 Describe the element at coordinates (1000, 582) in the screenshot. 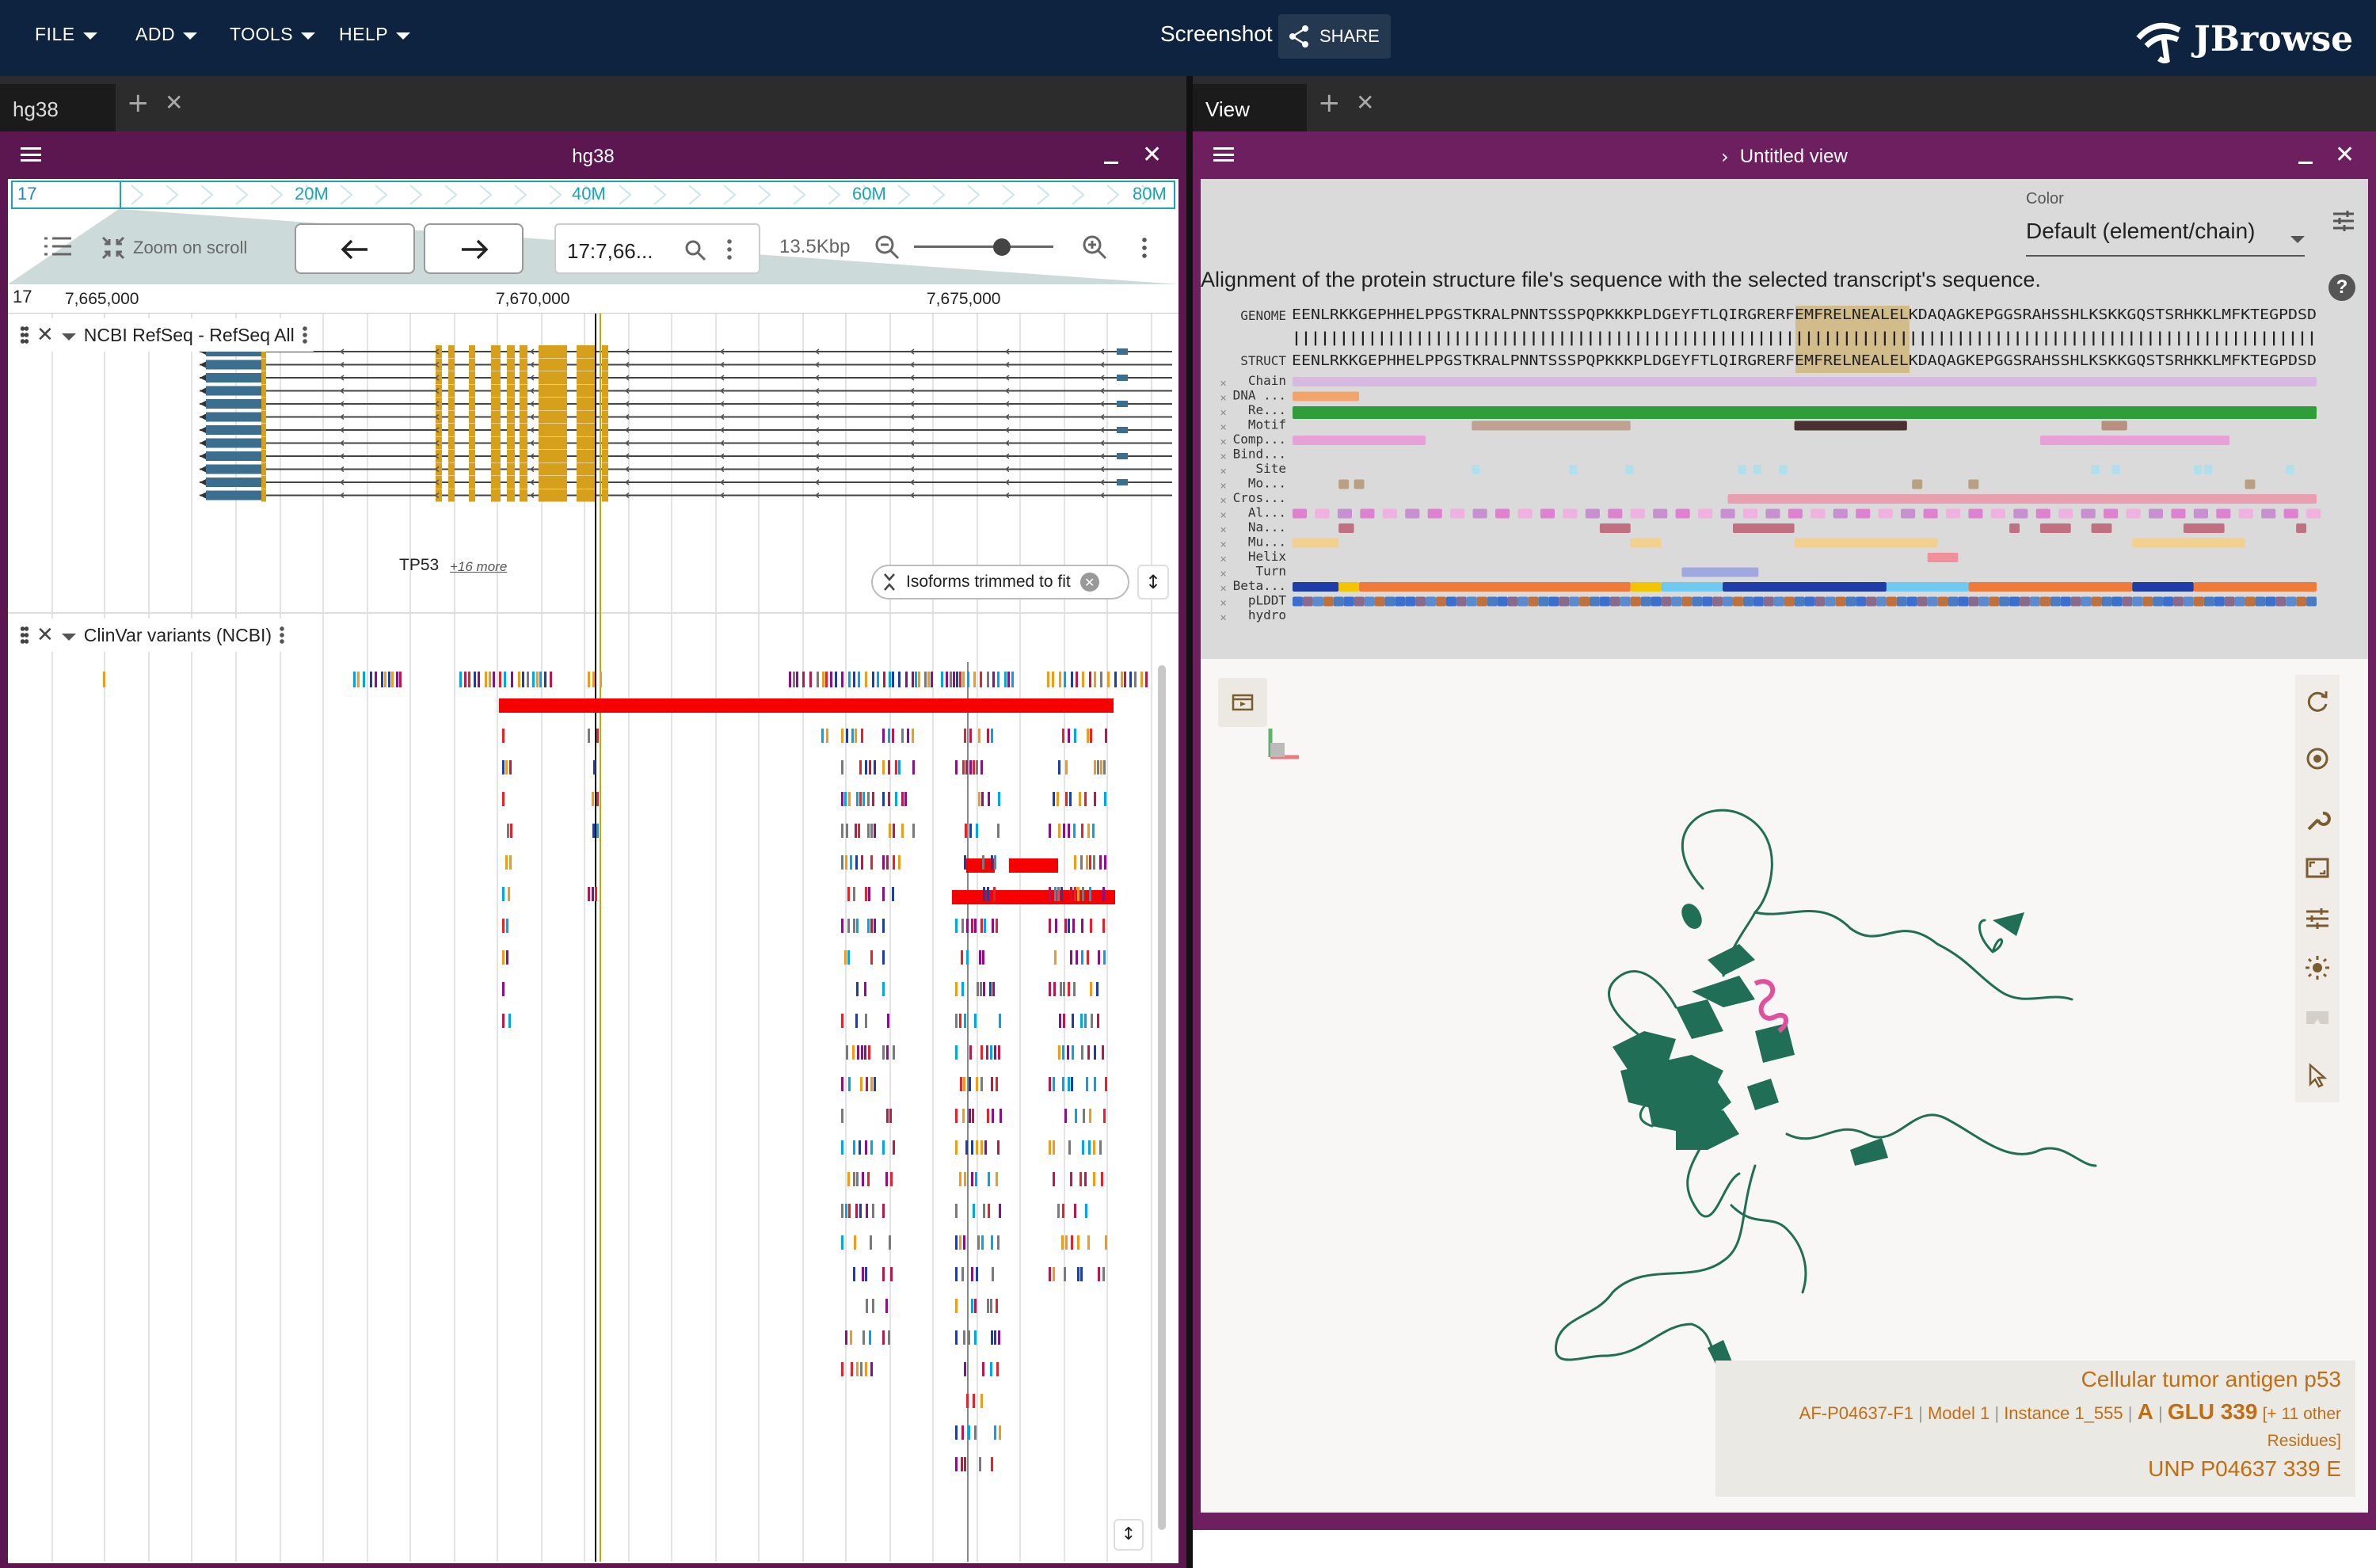

I see `isoforms-trimmed-chip: Isoforms trimmed to fit ✕` at that location.